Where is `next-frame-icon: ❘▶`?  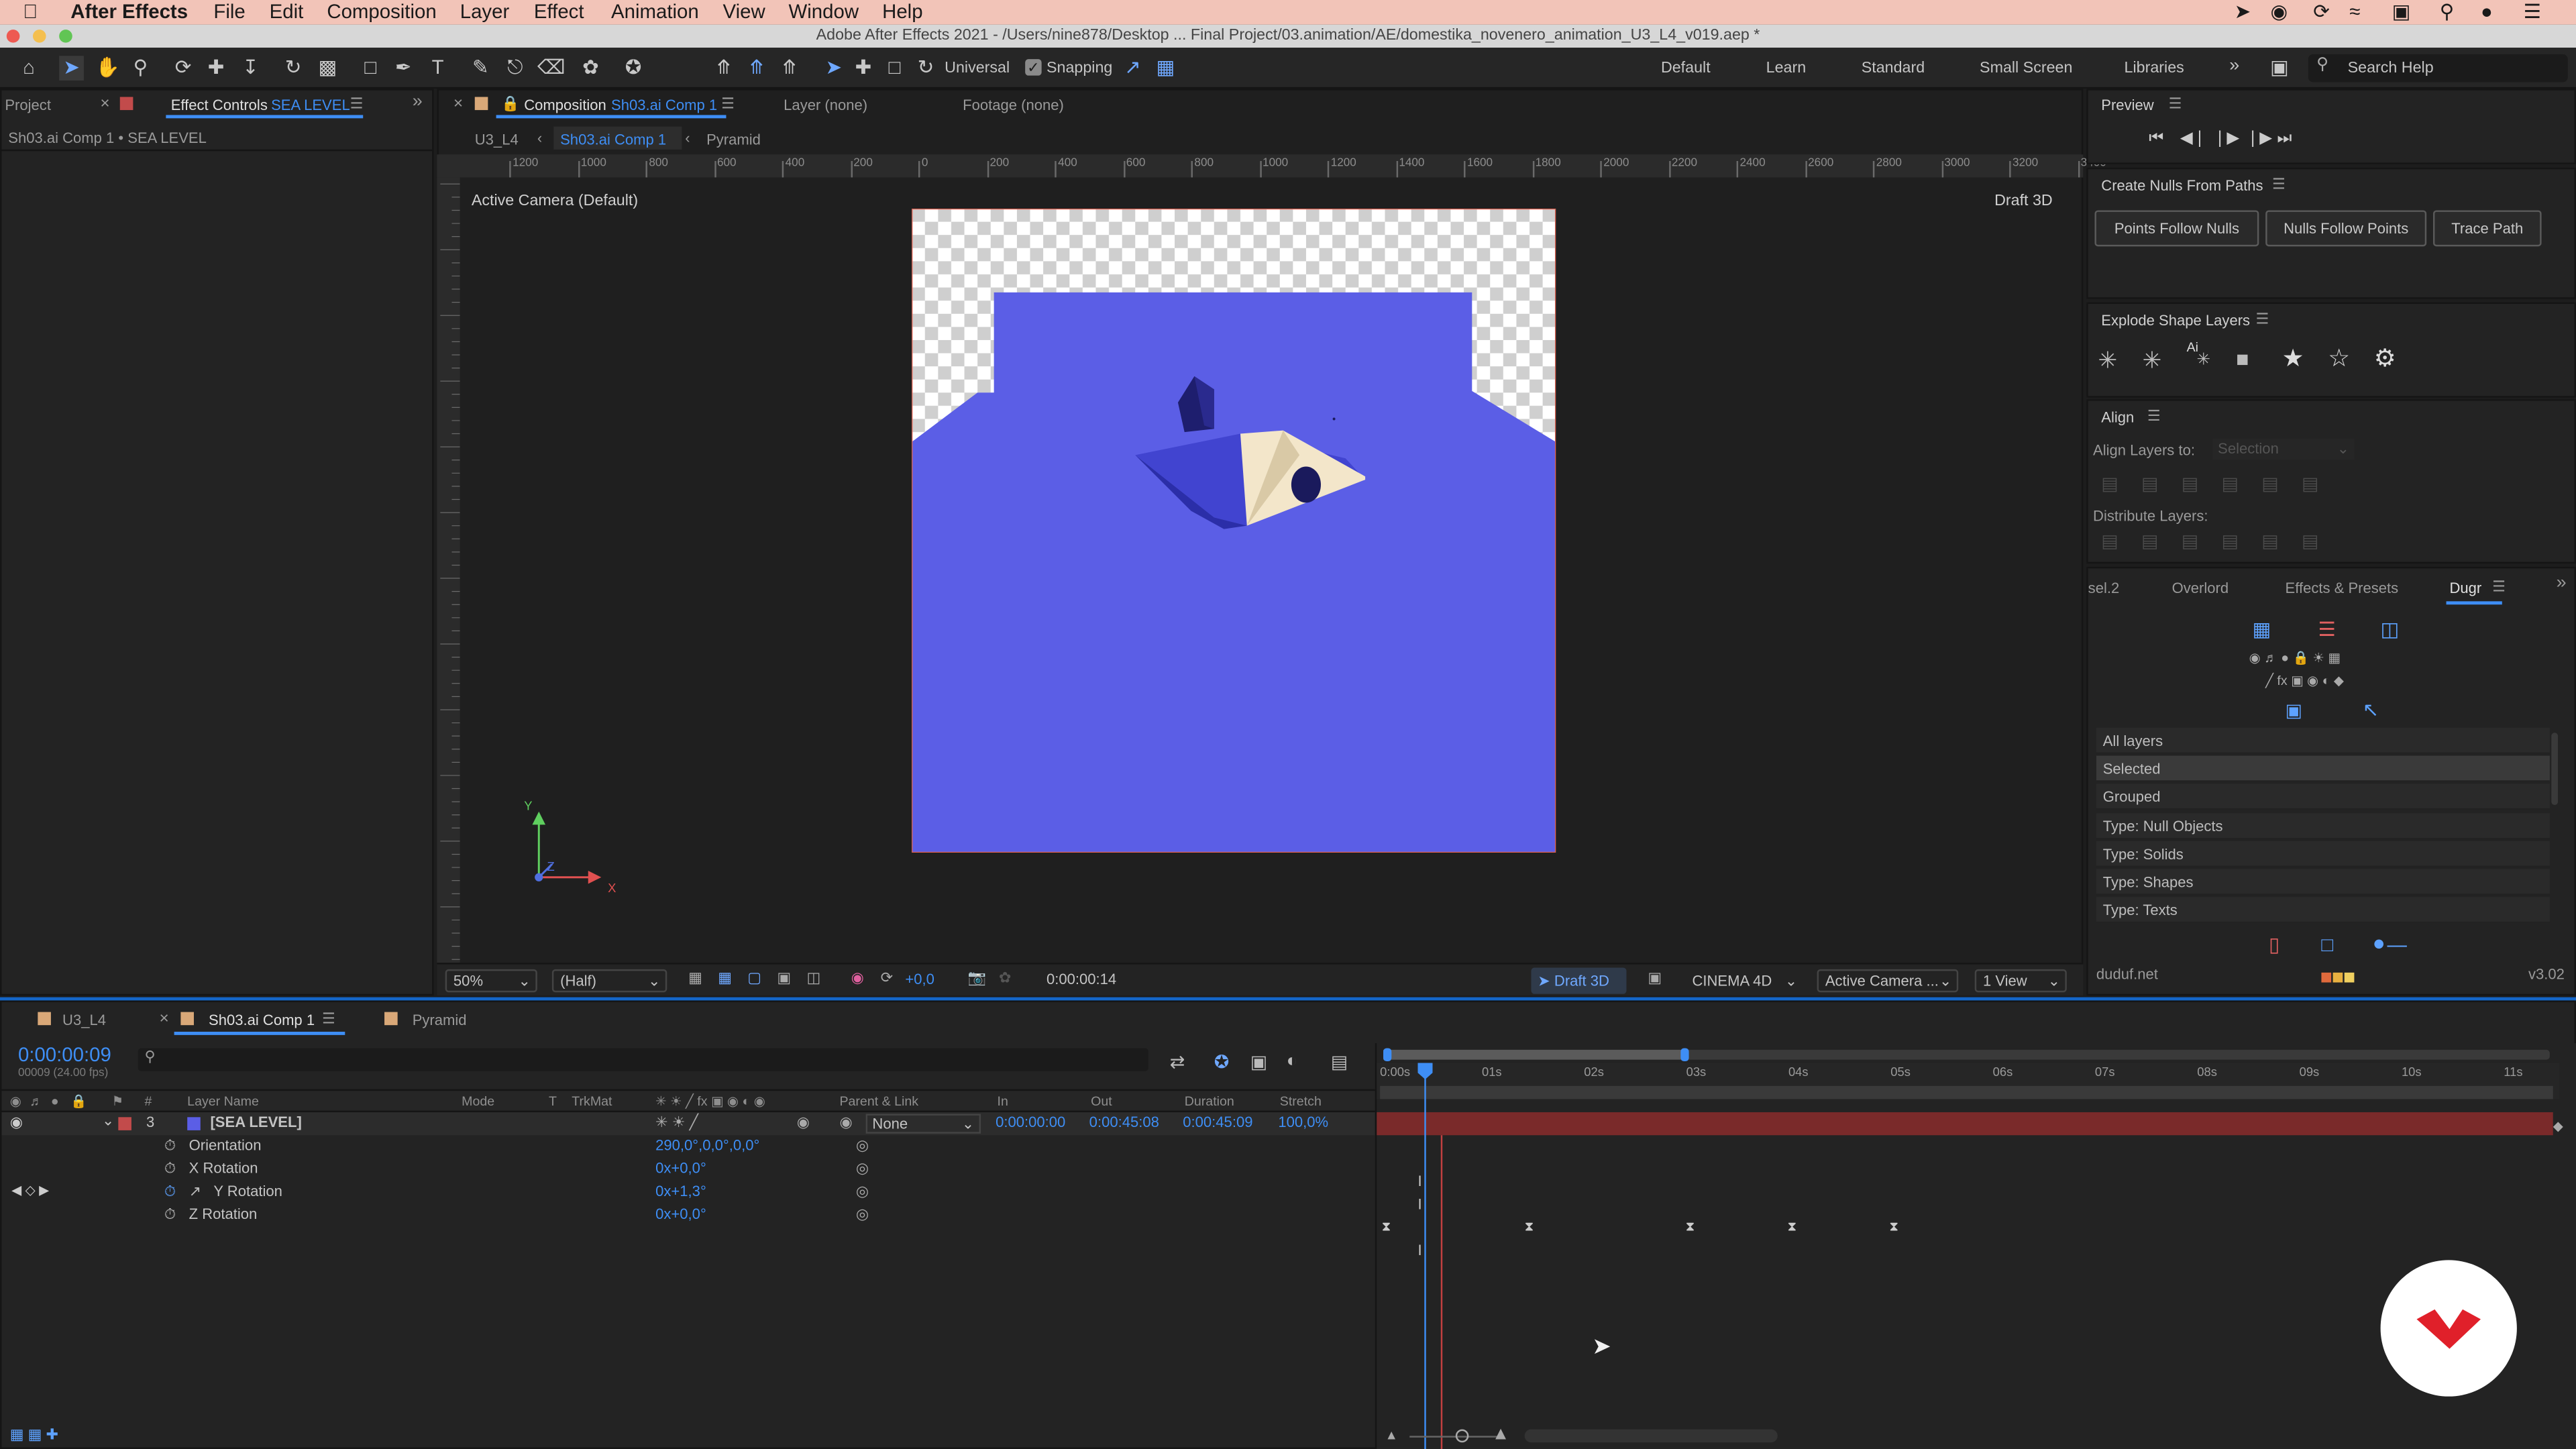 next-frame-icon: ❘▶ is located at coordinates (2259, 138).